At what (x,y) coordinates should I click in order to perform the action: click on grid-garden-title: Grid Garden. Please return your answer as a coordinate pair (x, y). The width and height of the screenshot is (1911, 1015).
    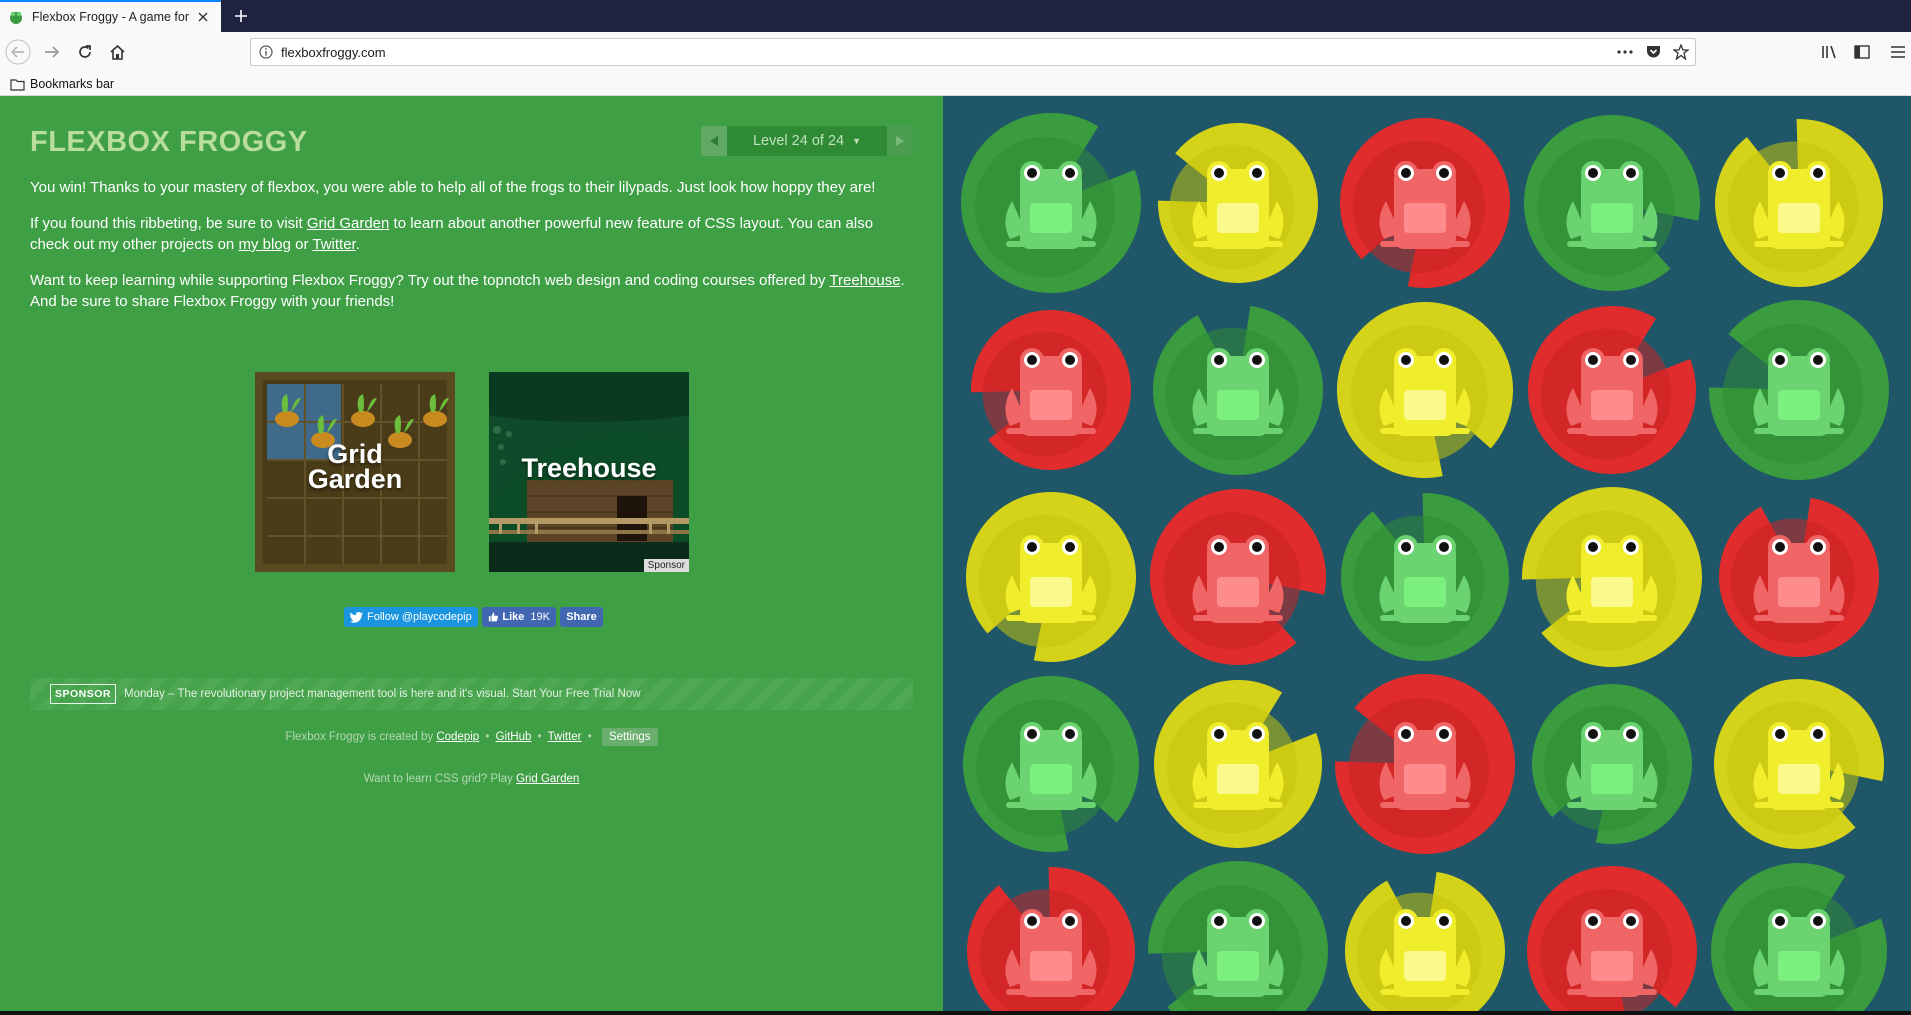
    Looking at the image, I should click on (355, 467).